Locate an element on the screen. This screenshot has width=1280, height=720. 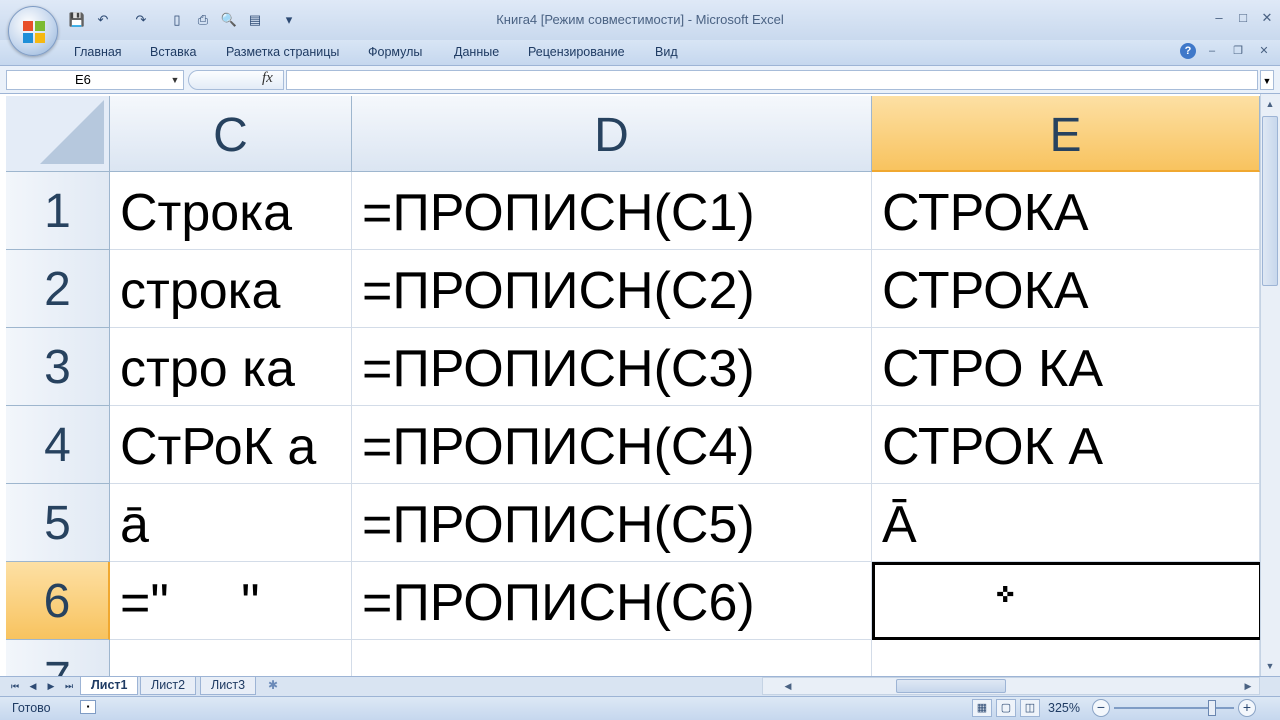
office-button is located at coordinates (33, 31).